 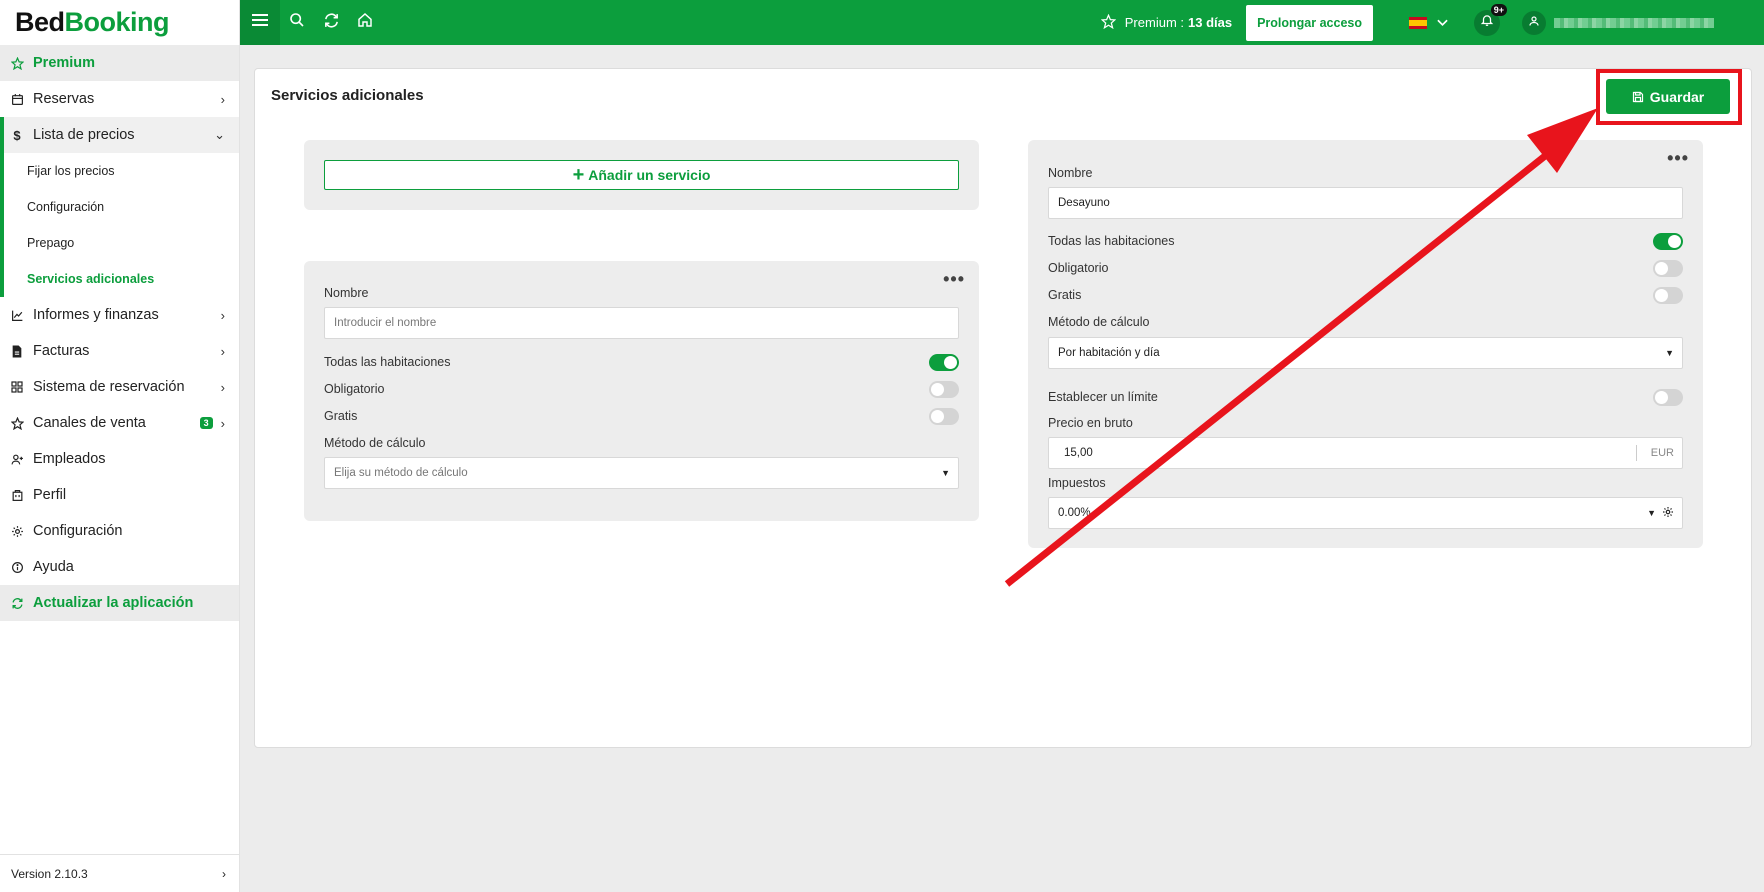 I want to click on bell-icon, so click(x=1487, y=22).